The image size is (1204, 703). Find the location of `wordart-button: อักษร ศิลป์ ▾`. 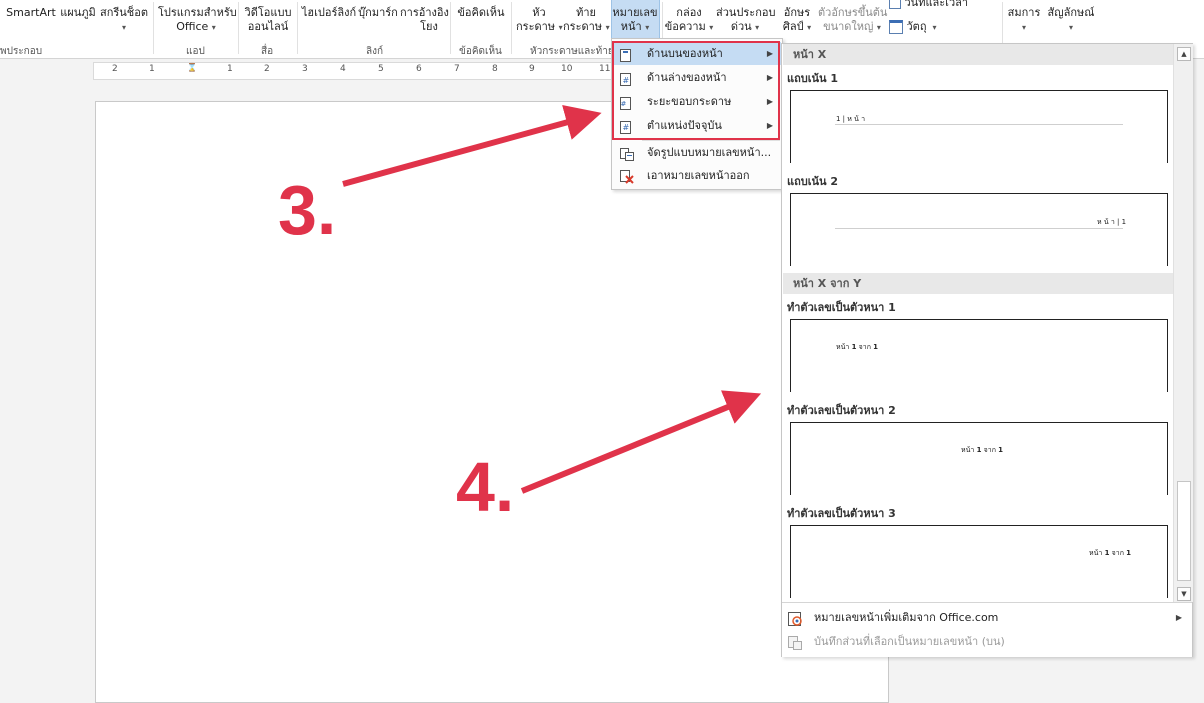

wordart-button: อักษร ศิลป์ ▾ is located at coordinates (797, 20).